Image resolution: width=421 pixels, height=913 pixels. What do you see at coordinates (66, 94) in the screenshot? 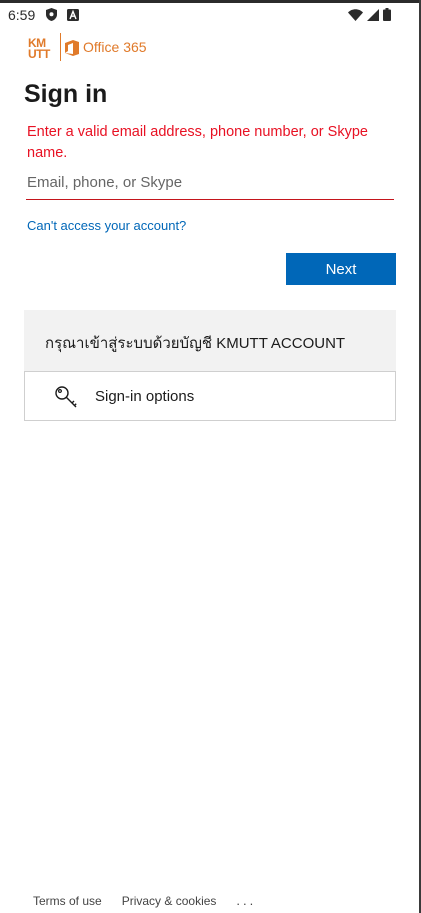
I see `page-title: Sign in` at bounding box center [66, 94].